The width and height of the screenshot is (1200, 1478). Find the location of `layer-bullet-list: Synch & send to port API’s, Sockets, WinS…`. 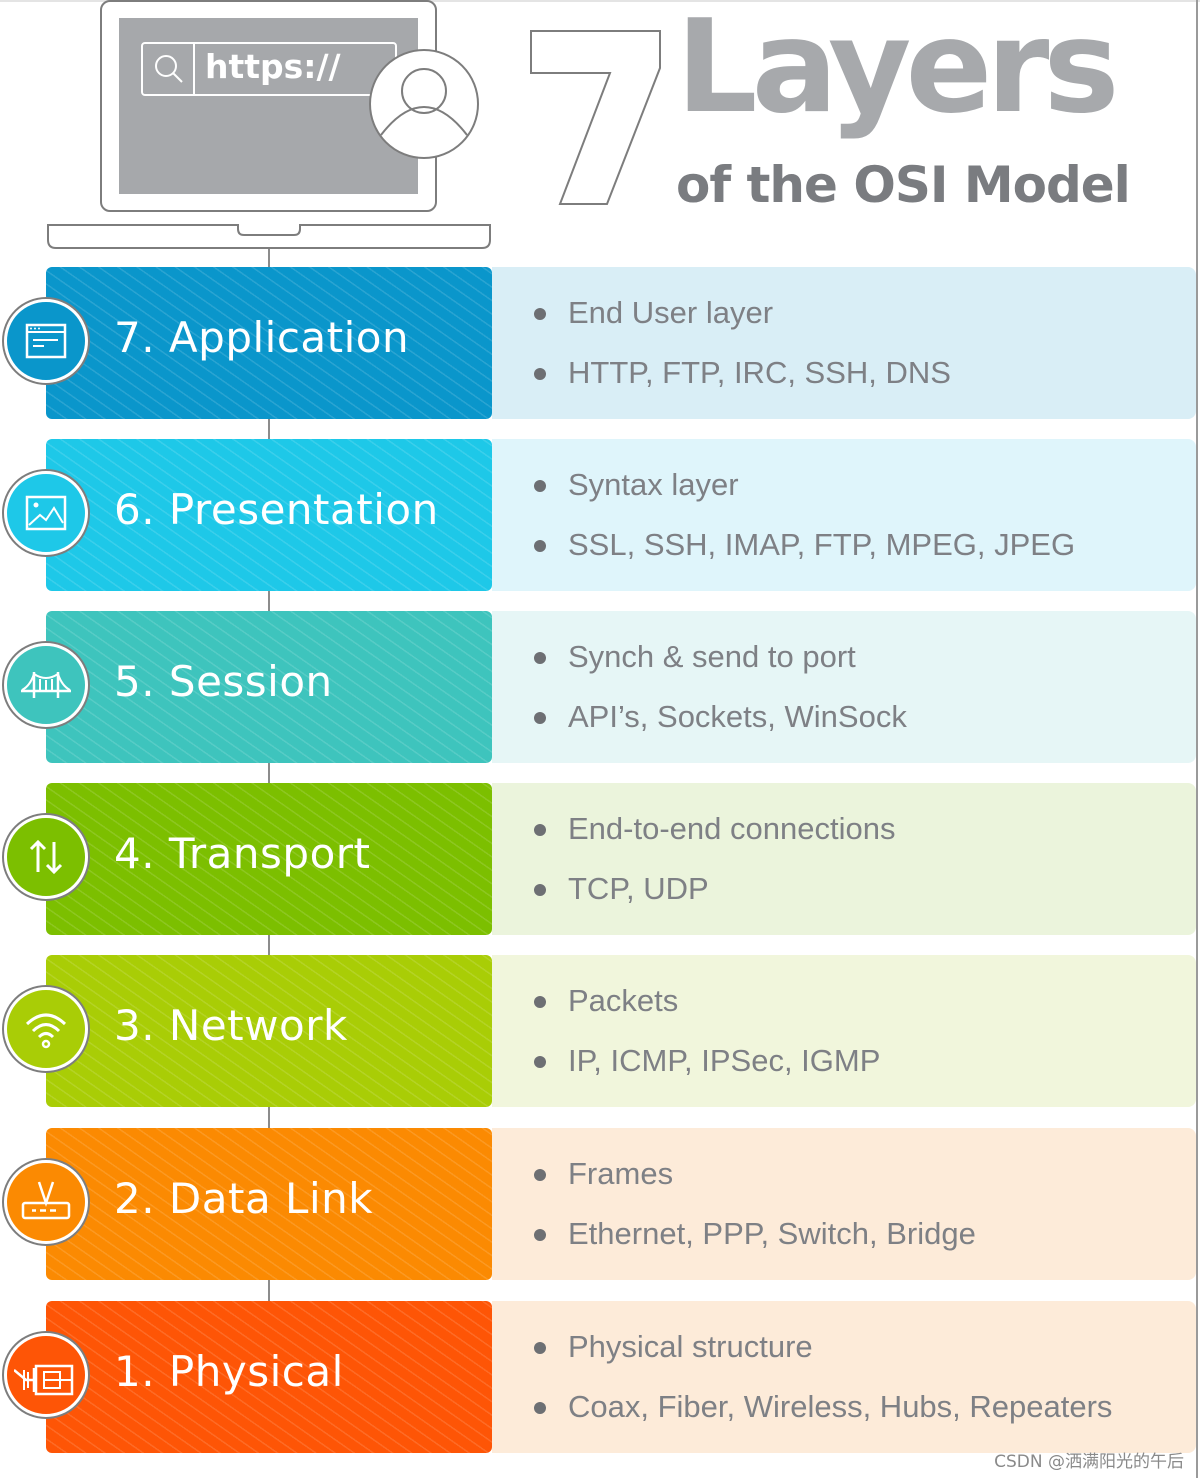

layer-bullet-list: Synch & send to port API’s, Sockets, WinS… is located at coordinates (718, 697).